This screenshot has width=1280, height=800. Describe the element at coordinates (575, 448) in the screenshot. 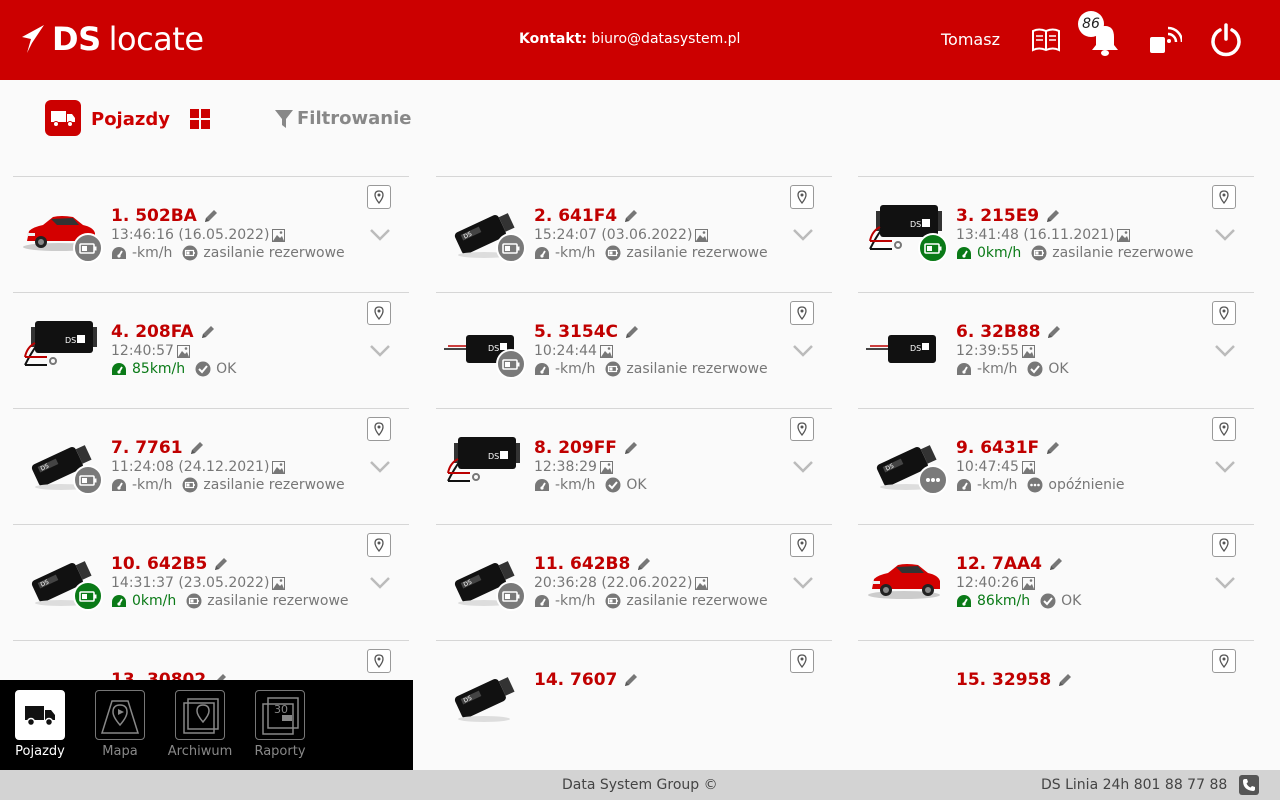

I see `vehicle-title: 8. 209FF` at that location.